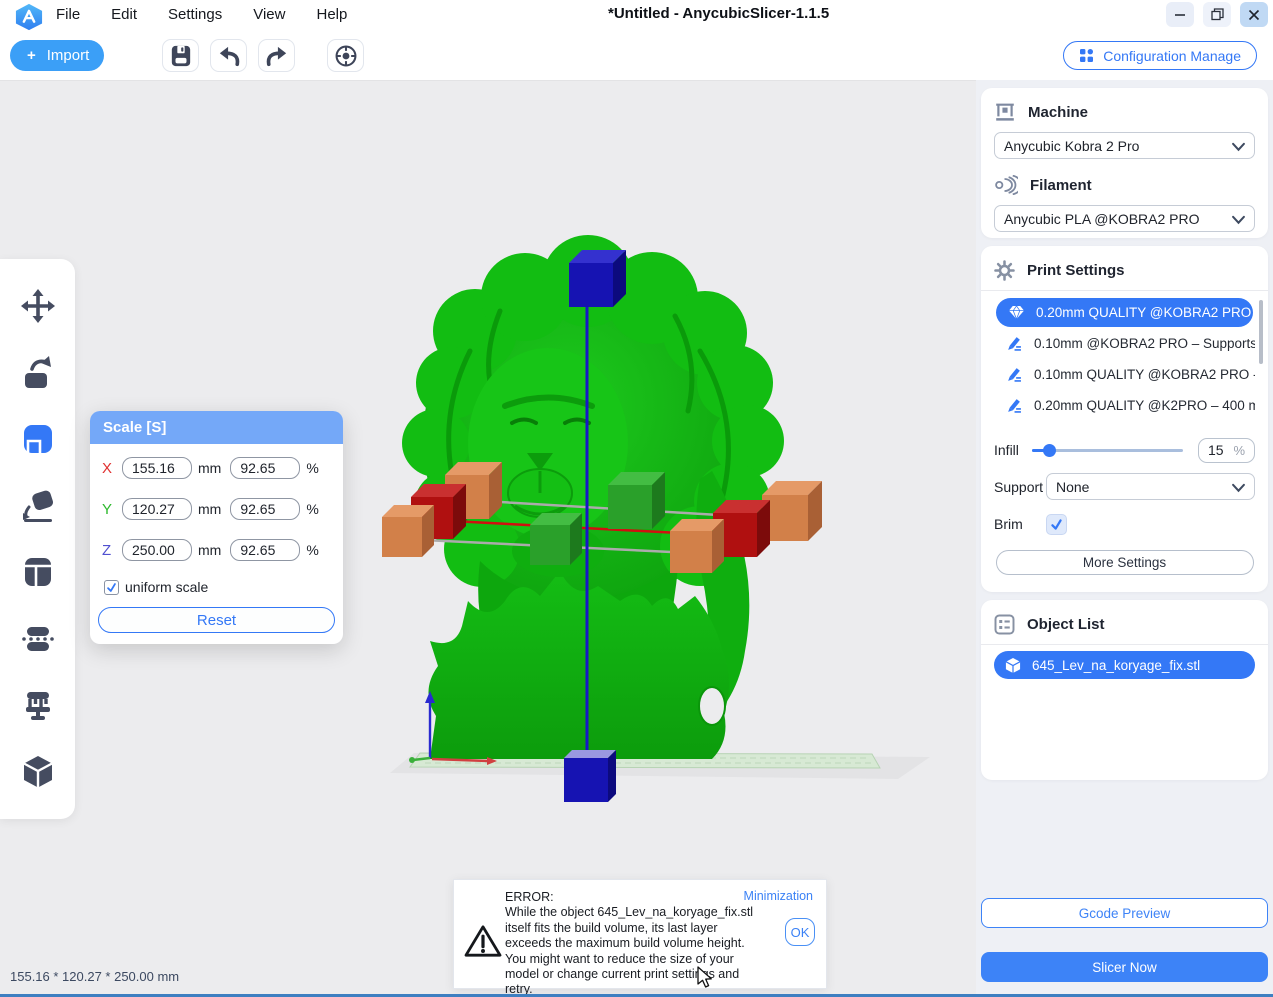 This screenshot has width=1273, height=997. What do you see at coordinates (1102, 218) in the screenshot?
I see `filament-selected-value: Anycubic PLA @KOBRA2 PRO` at bounding box center [1102, 218].